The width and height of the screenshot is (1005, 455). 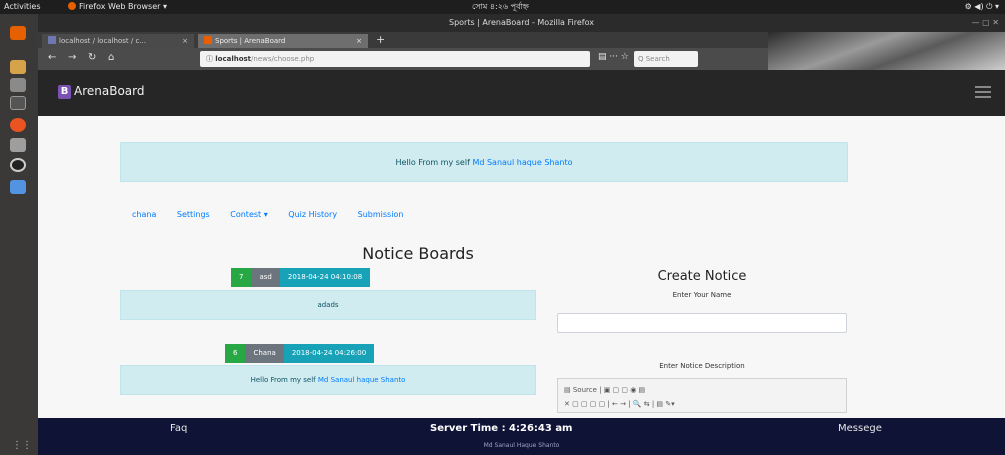 I want to click on home-icon: ⌂, so click(x=111, y=57).